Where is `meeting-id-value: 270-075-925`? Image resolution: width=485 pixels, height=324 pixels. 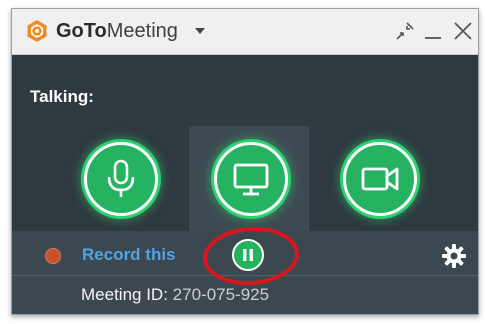
meeting-id-value: 270-075-925 is located at coordinates (221, 294).